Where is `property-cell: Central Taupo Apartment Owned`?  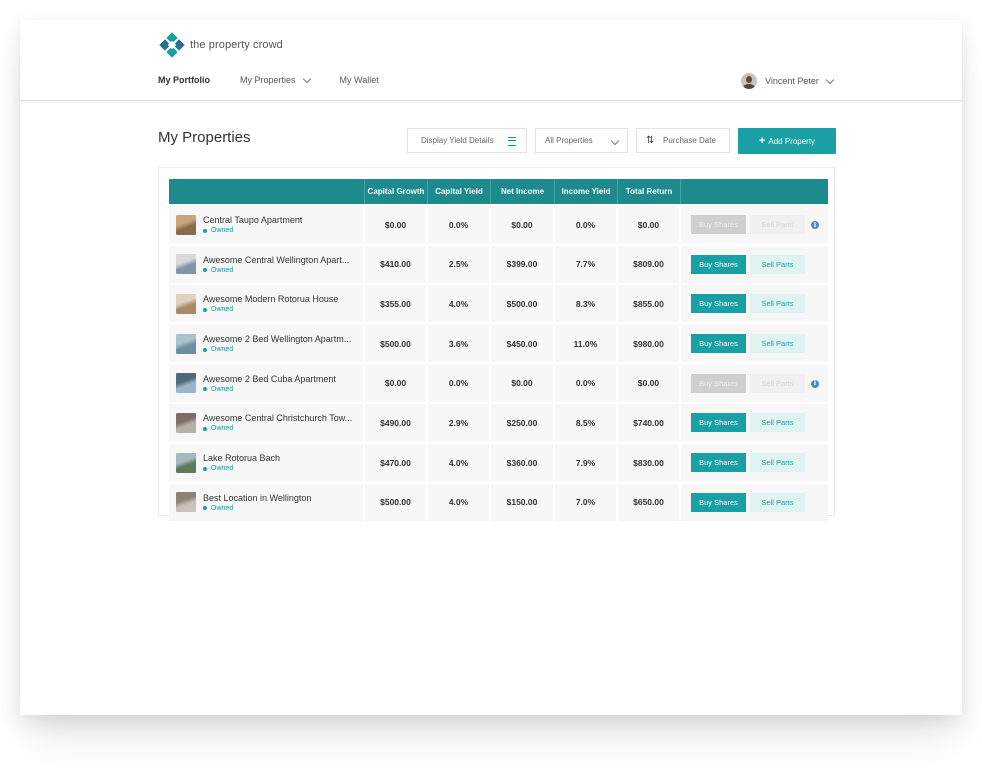 property-cell: Central Taupo Apartment Owned is located at coordinates (267, 224).